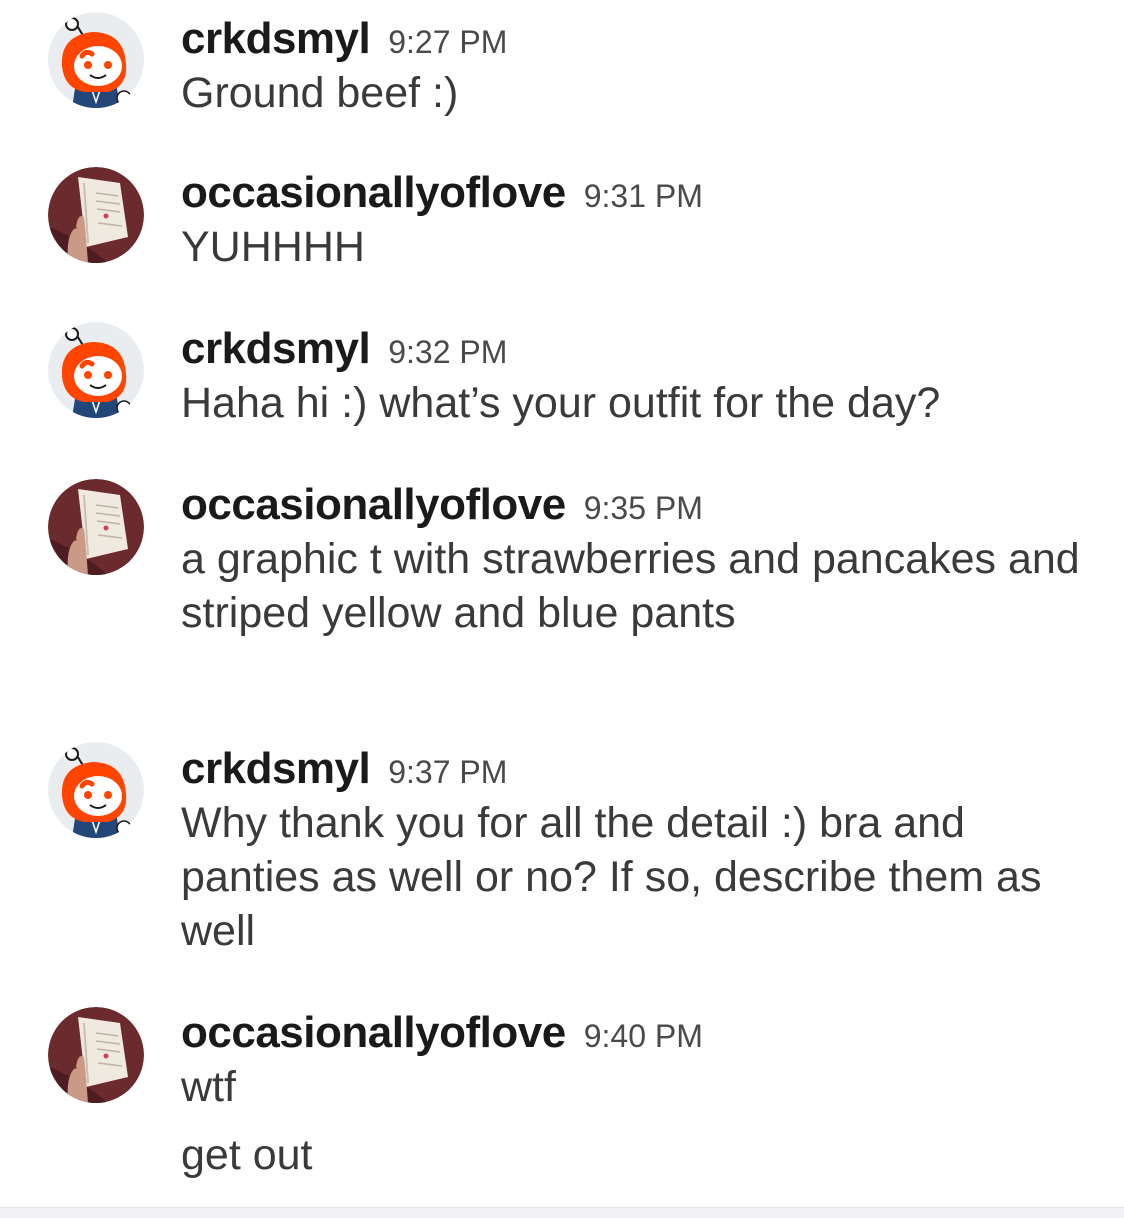 The image size is (1124, 1218). I want to click on timestamp: 9:37 PM, so click(448, 772).